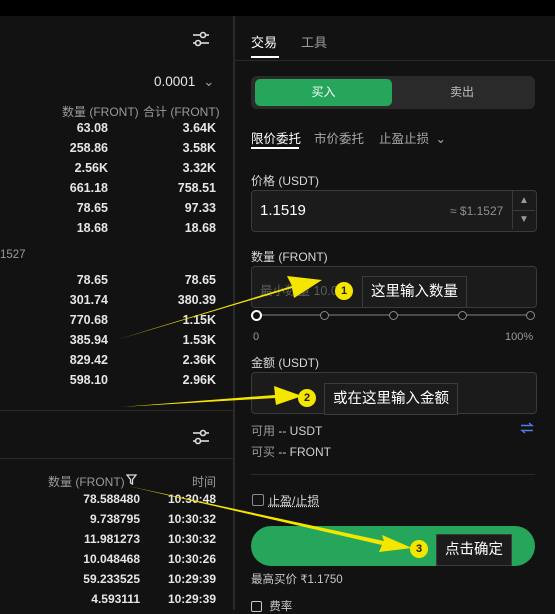 Image resolution: width=555 pixels, height=614 pixels. I want to click on annotation-badge-3: 3, so click(419, 549).